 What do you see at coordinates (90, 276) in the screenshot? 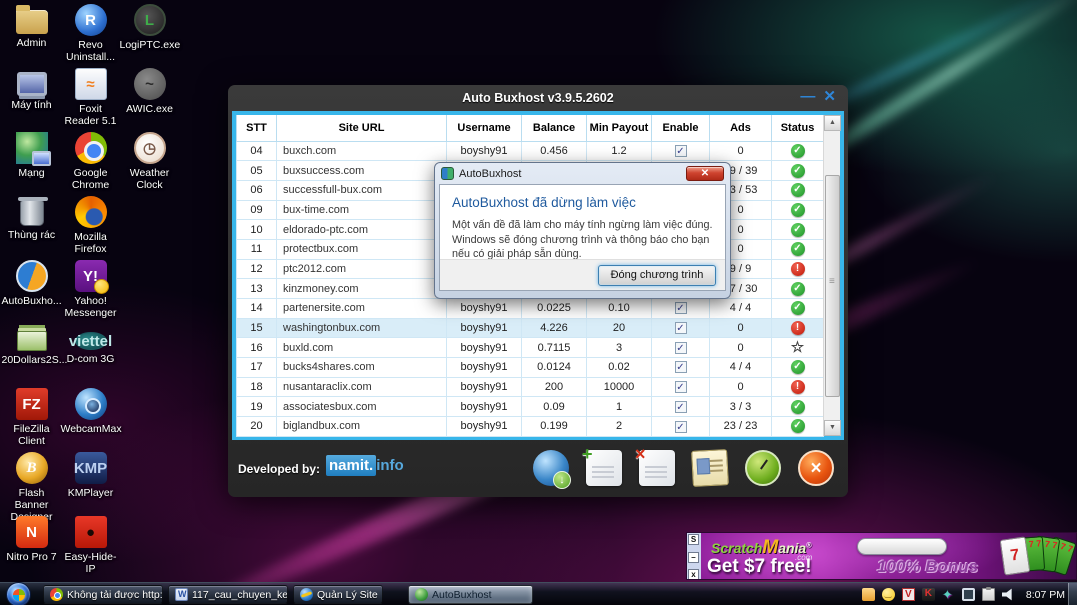
I see `icon-glyph: Y!` at bounding box center [90, 276].